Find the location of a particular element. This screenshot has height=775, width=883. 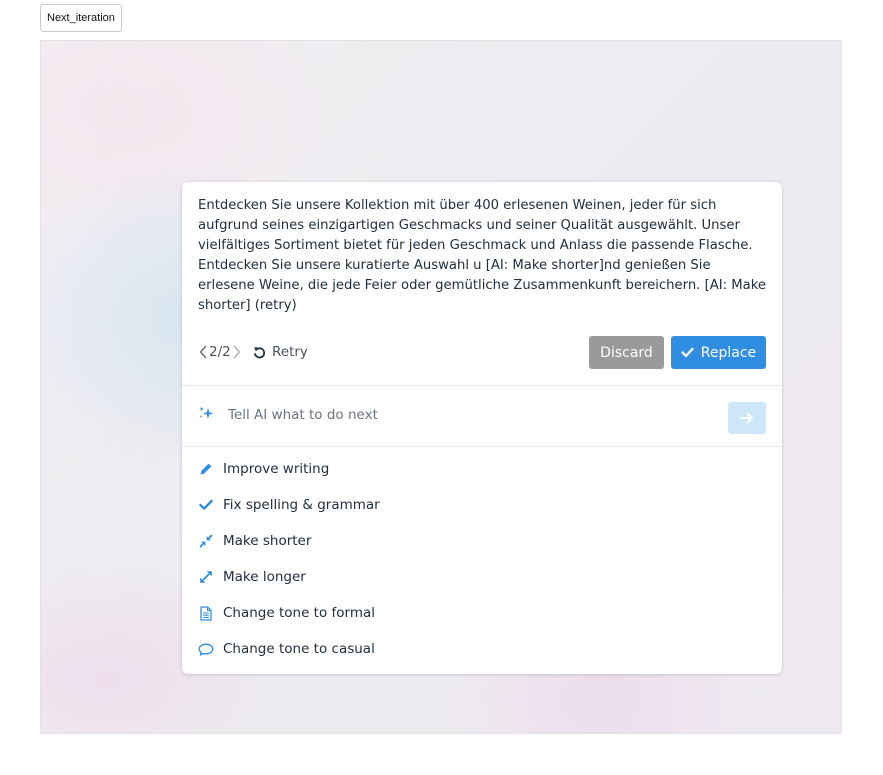

replace-label: Replace is located at coordinates (728, 352).